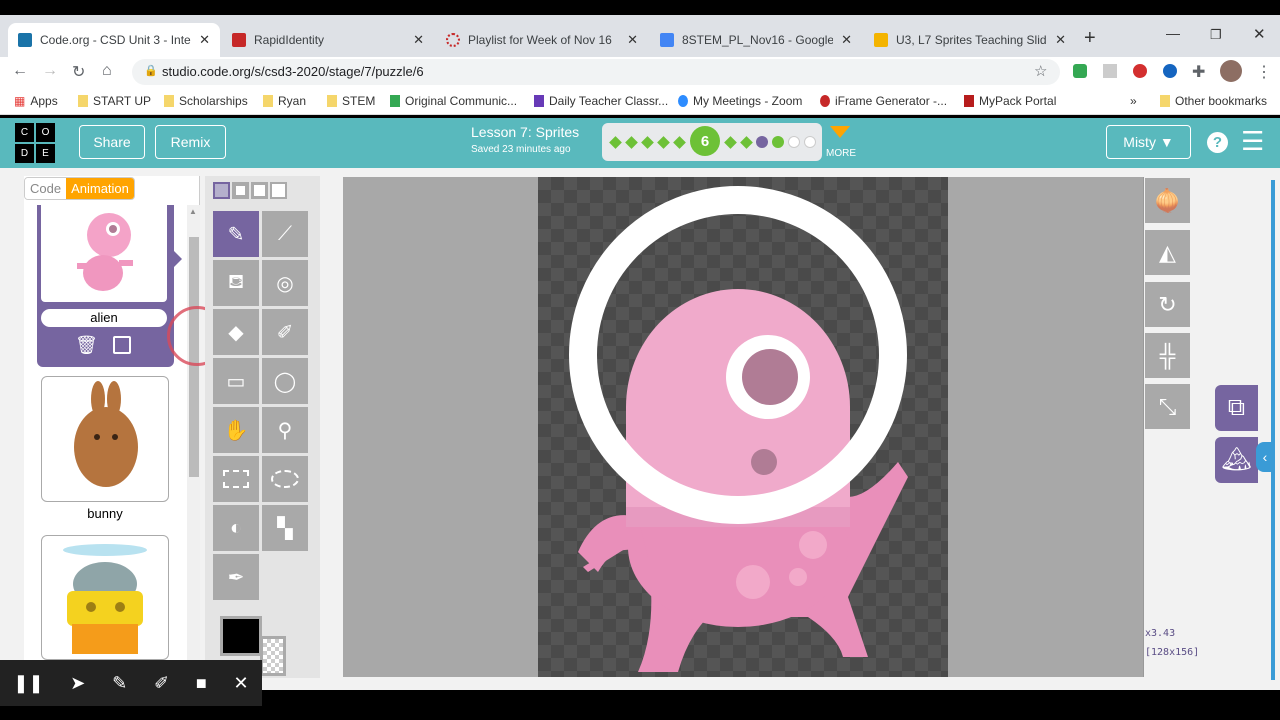 The width and height of the screenshot is (1280, 720). What do you see at coordinates (273, 656) in the screenshot?
I see `secondary-color-swatch` at bounding box center [273, 656].